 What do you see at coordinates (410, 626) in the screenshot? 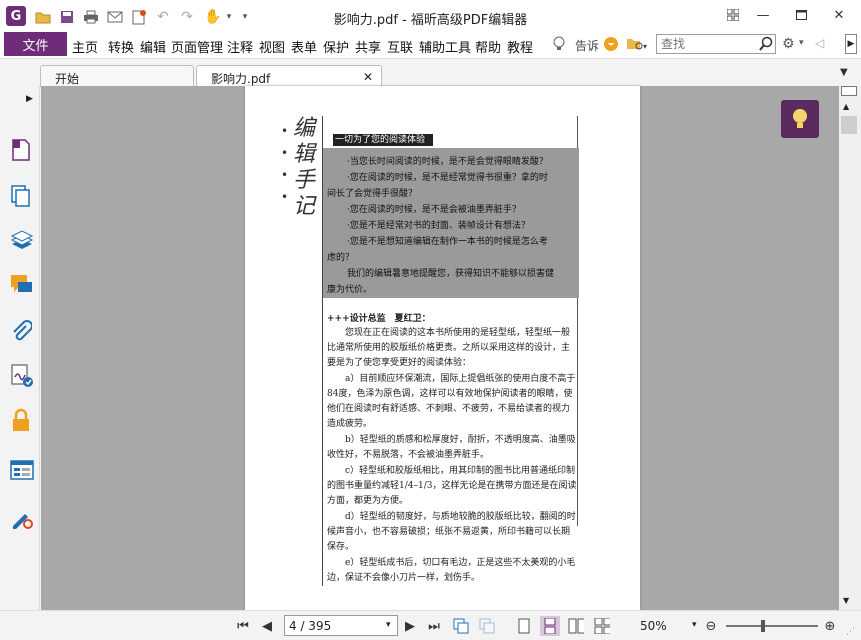
I see `next-page-icon: ▶` at bounding box center [410, 626].